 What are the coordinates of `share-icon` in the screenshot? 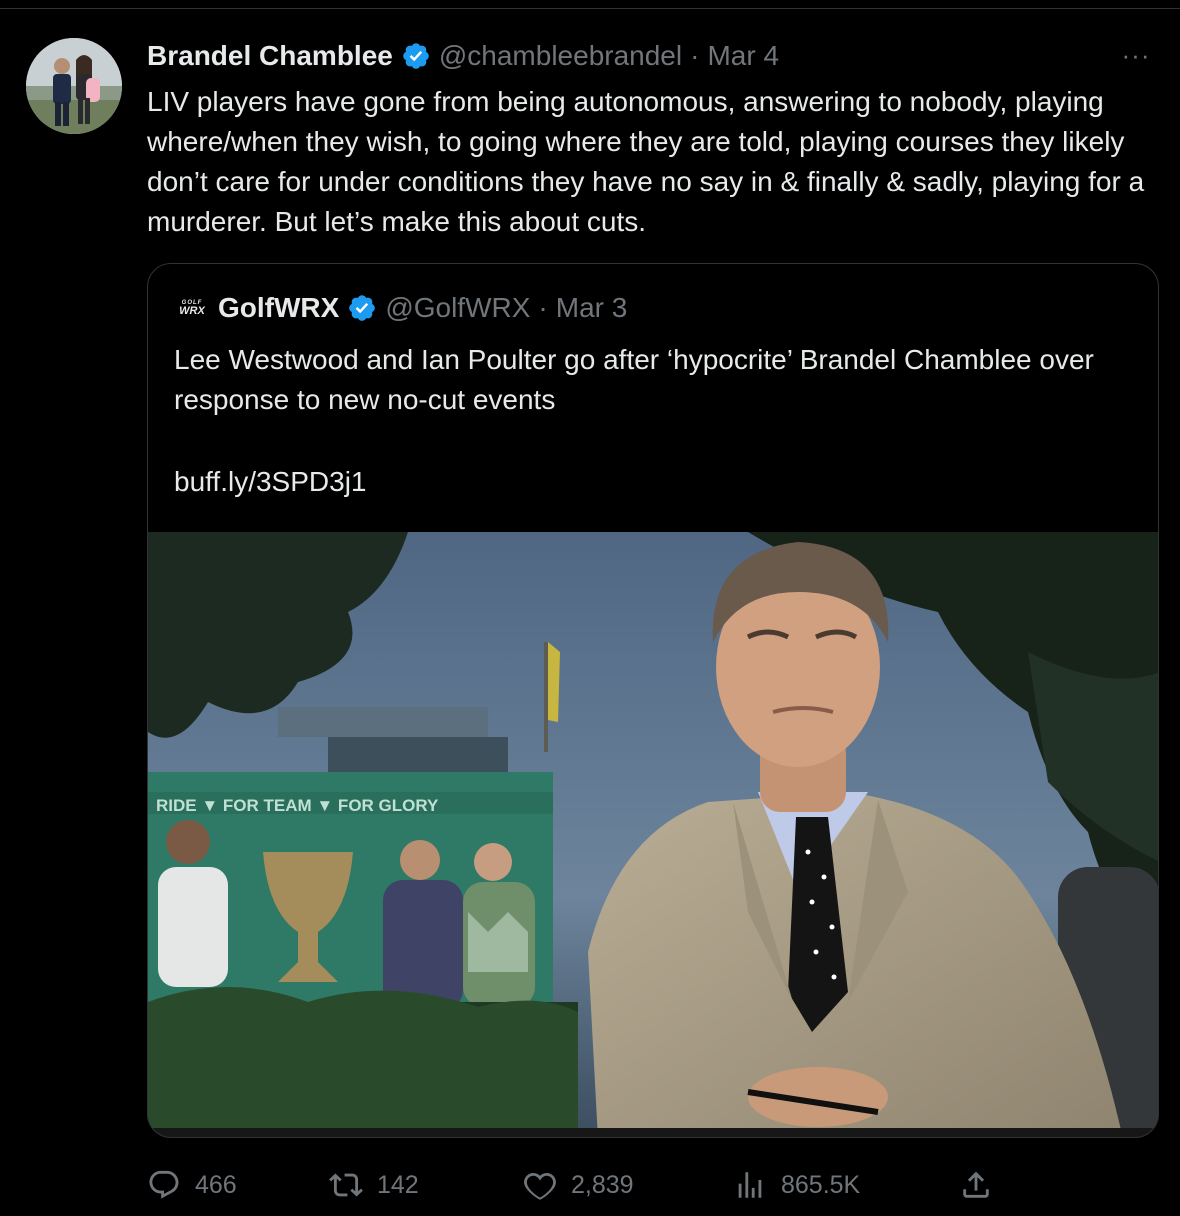 It's located at (976, 1184).